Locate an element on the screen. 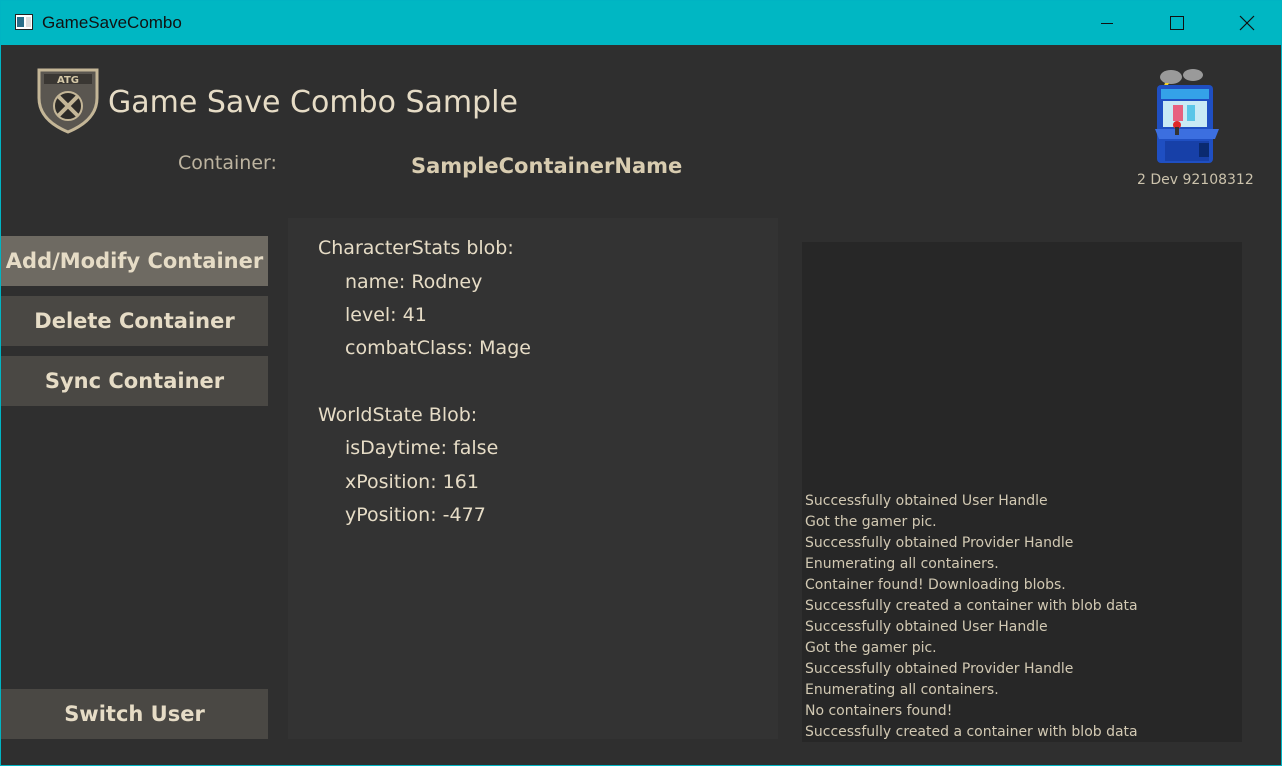  minimize-icon is located at coordinates (1107, 23).